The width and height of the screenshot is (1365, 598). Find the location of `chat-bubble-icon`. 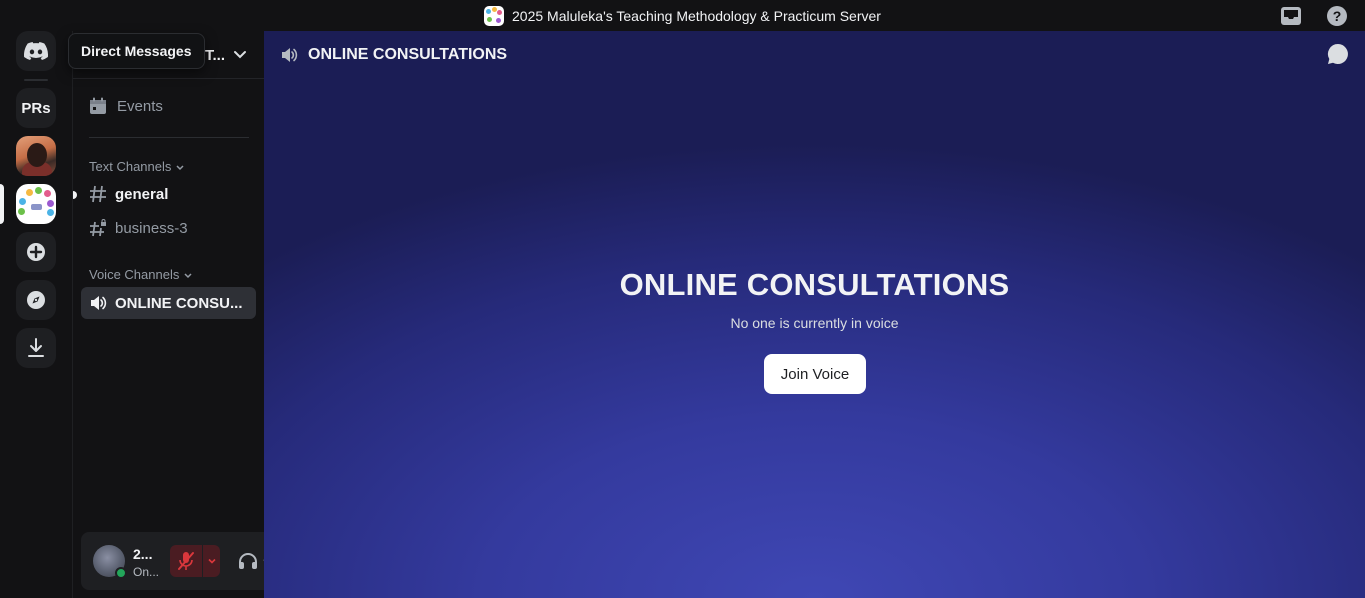

chat-bubble-icon is located at coordinates (1337, 53).